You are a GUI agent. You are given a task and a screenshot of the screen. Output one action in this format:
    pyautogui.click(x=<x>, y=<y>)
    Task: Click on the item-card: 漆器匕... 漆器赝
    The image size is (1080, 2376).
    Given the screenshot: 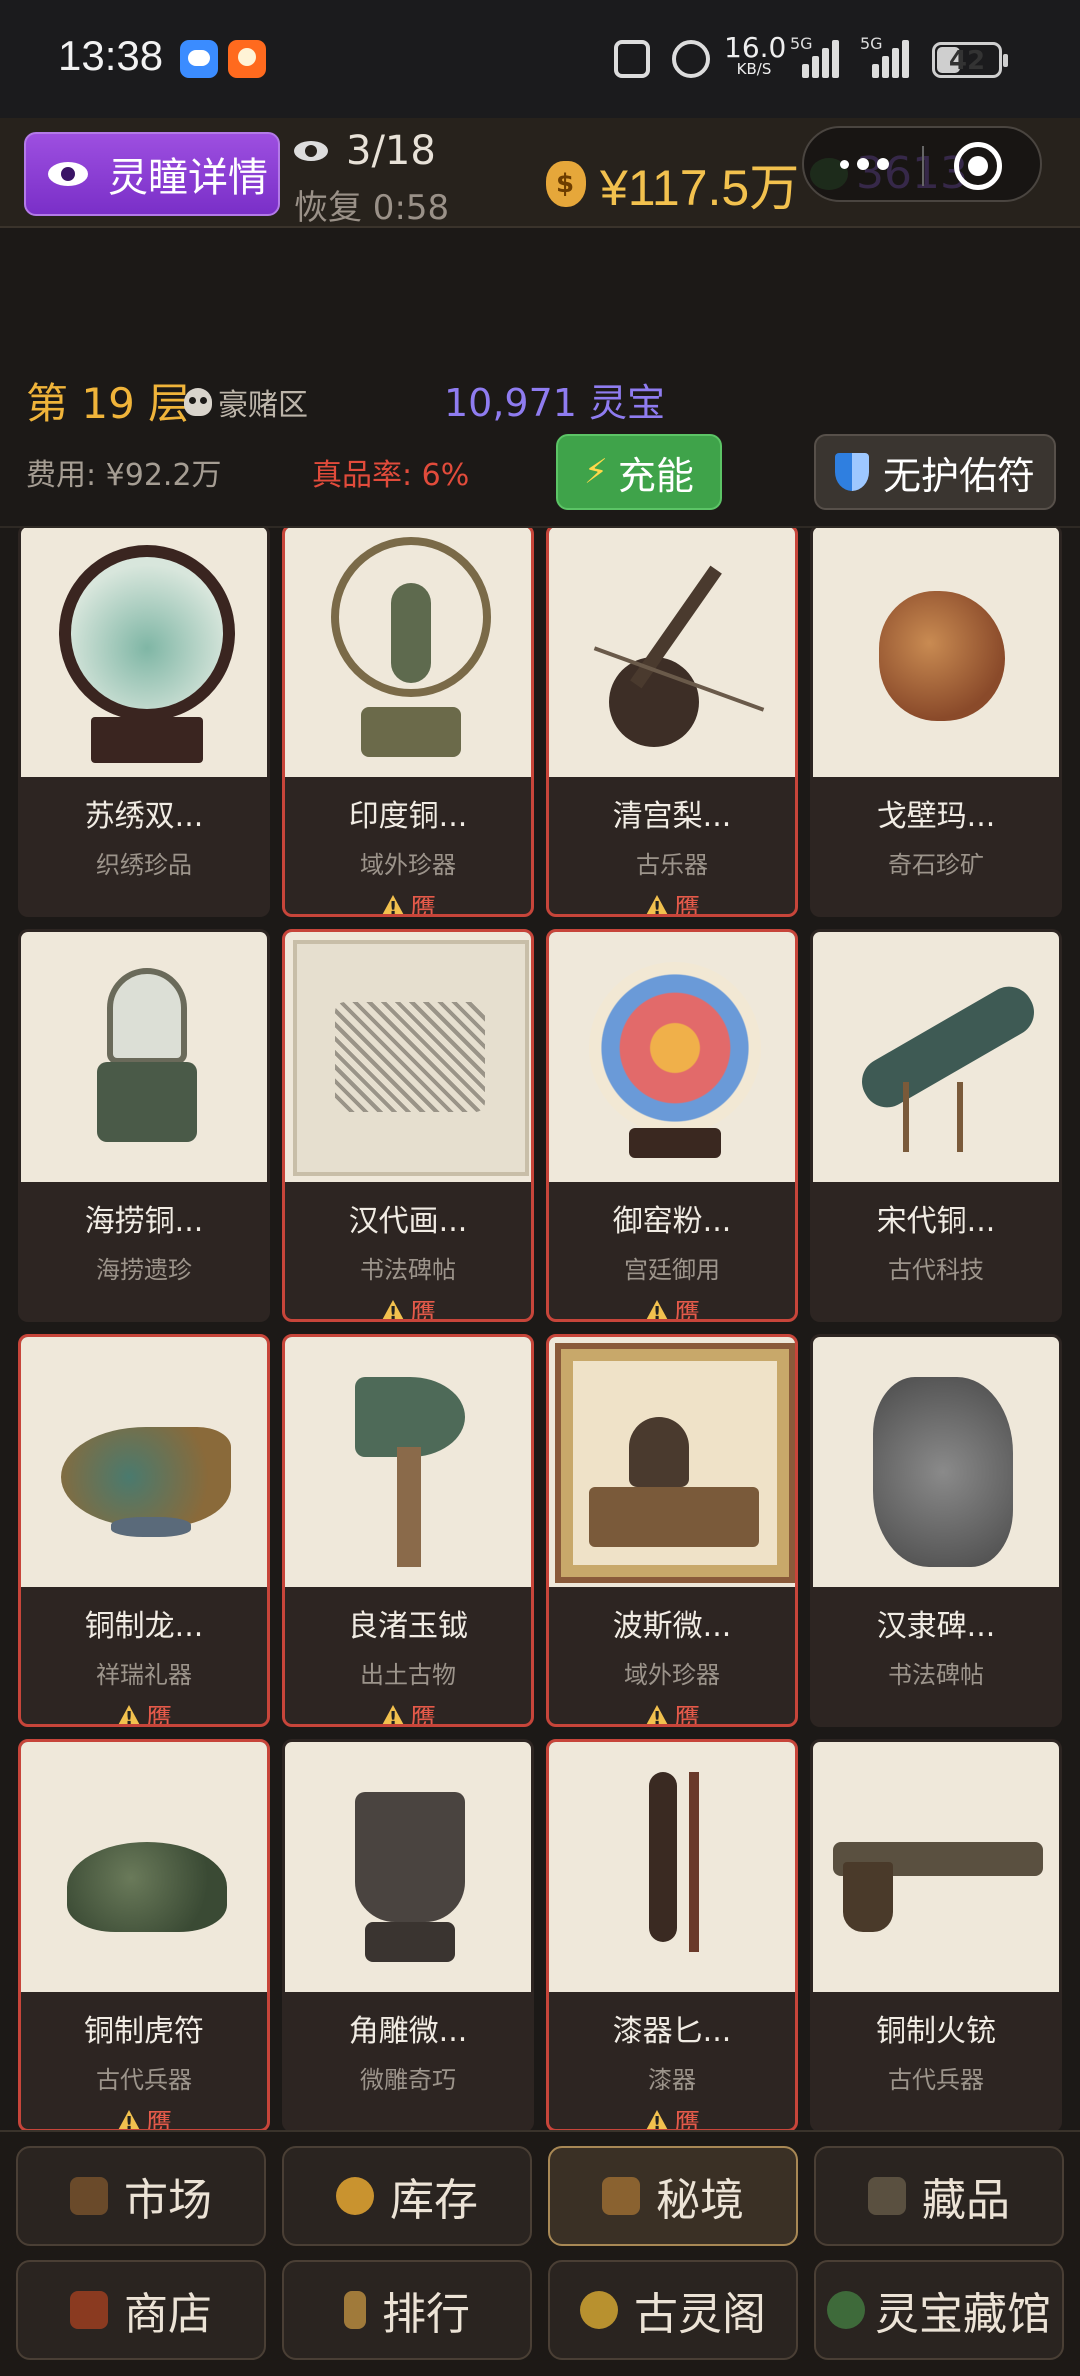 What is the action you would take?
    pyautogui.click(x=672, y=1934)
    